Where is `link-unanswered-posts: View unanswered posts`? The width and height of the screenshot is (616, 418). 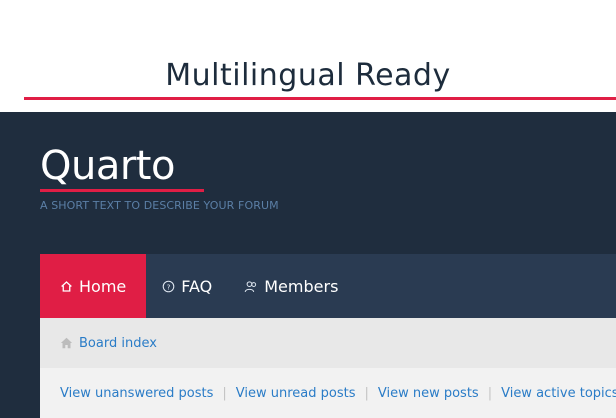 link-unanswered-posts: View unanswered posts is located at coordinates (136, 393).